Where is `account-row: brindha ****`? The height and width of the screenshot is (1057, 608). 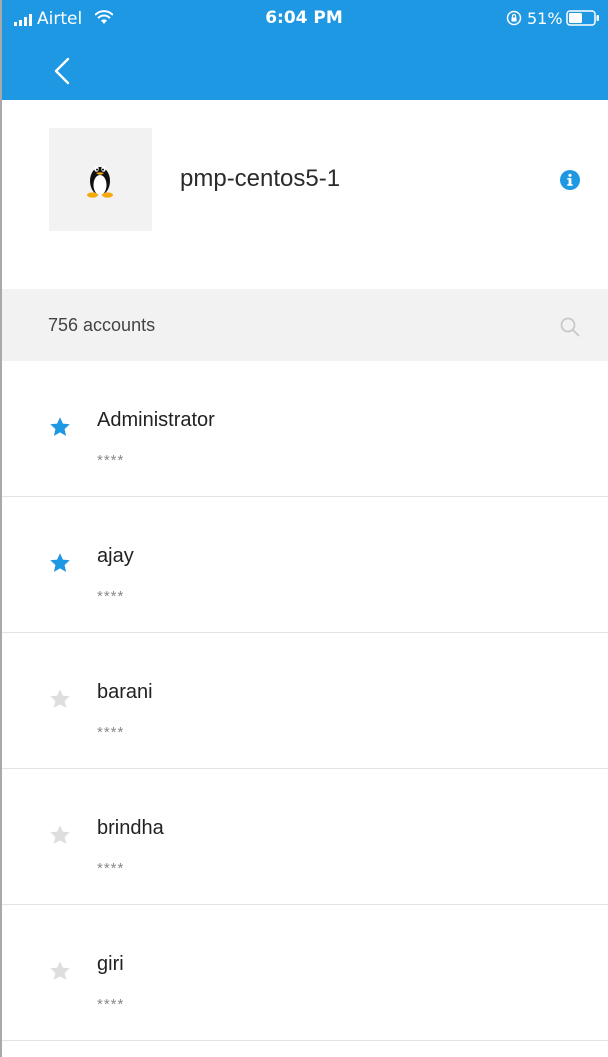 account-row: brindha **** is located at coordinates (304, 837).